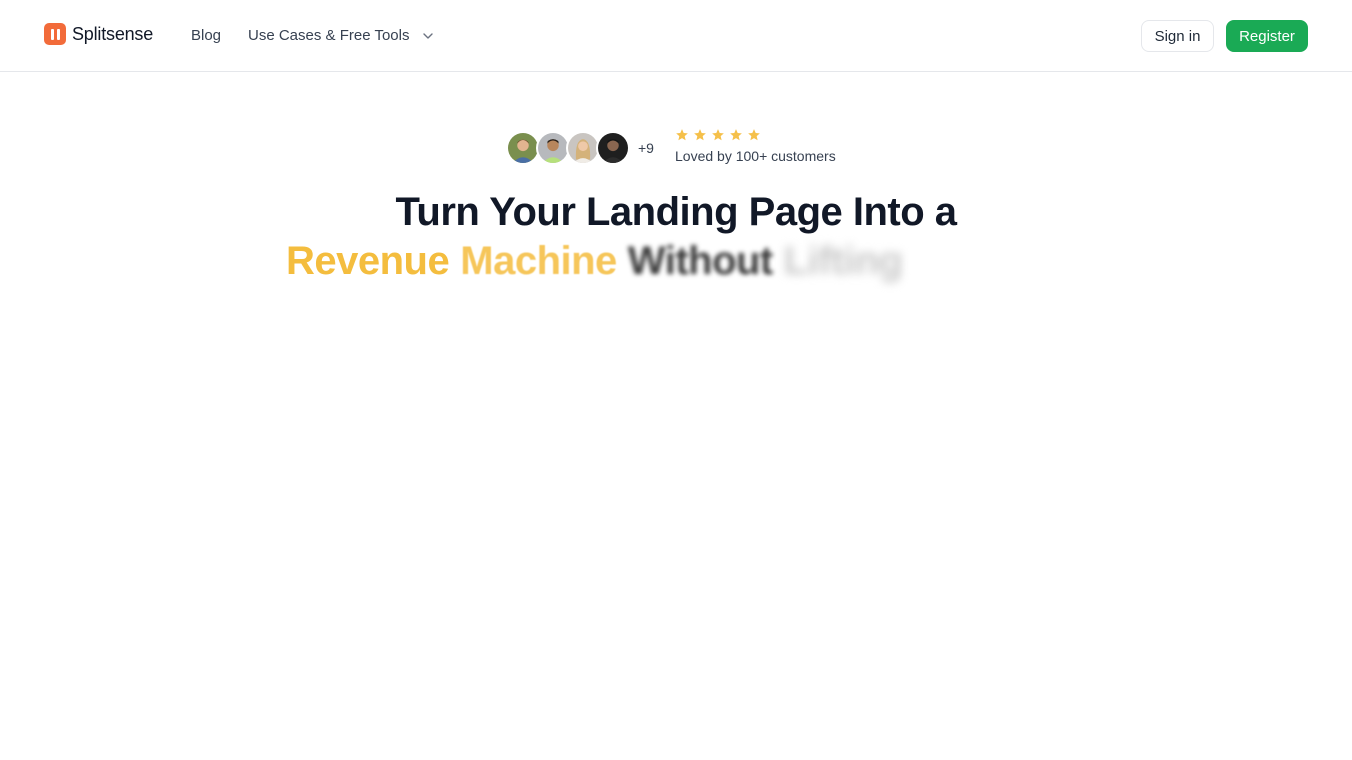 This screenshot has width=1352, height=760. What do you see at coordinates (1267, 36) in the screenshot?
I see `register-button: Register` at bounding box center [1267, 36].